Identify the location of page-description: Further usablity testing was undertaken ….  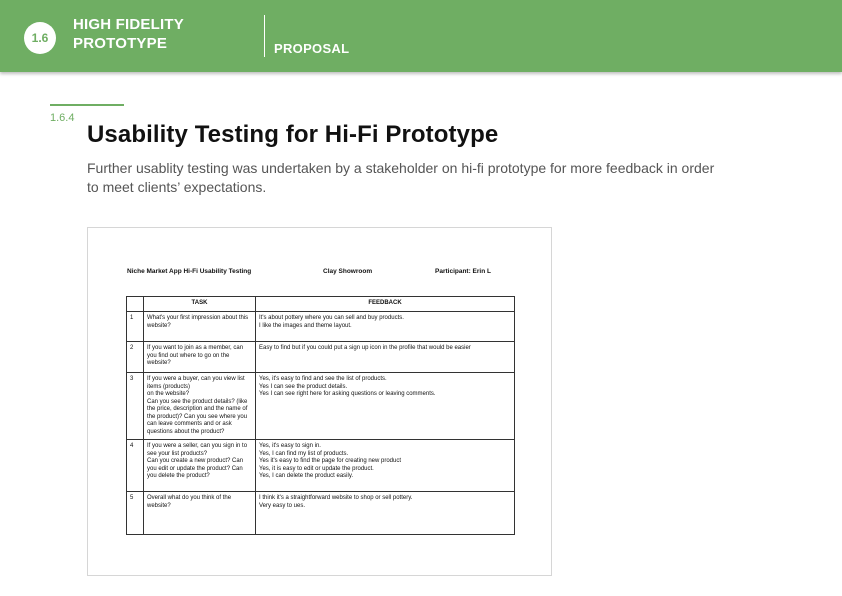
(401, 177).